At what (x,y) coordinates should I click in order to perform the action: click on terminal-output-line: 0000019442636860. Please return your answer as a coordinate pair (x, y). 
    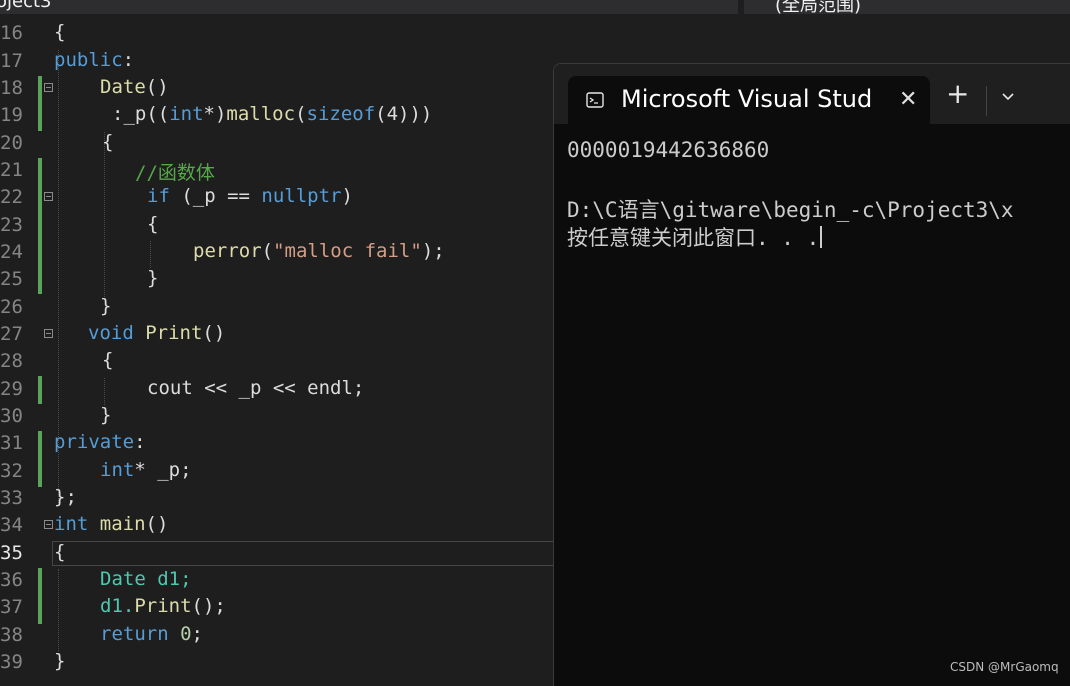
    Looking at the image, I should click on (668, 150).